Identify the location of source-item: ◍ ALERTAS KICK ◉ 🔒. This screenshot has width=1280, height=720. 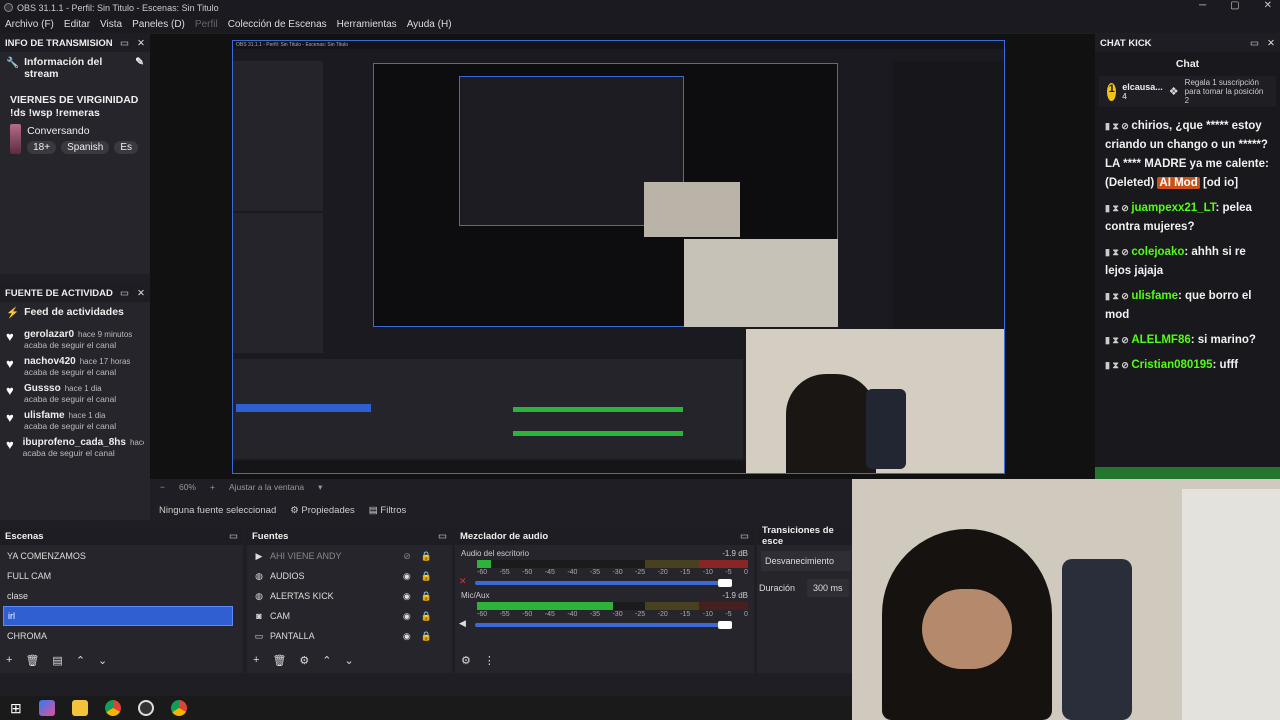
(349, 596).